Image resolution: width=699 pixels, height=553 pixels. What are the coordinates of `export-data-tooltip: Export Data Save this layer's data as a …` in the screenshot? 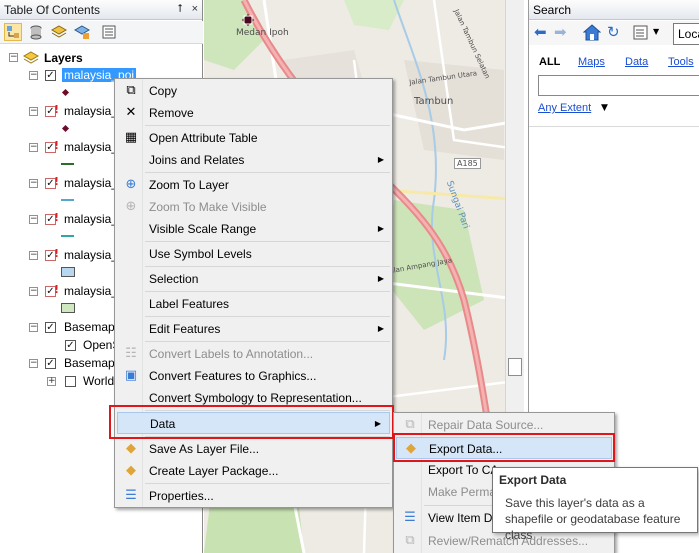 It's located at (595, 504).